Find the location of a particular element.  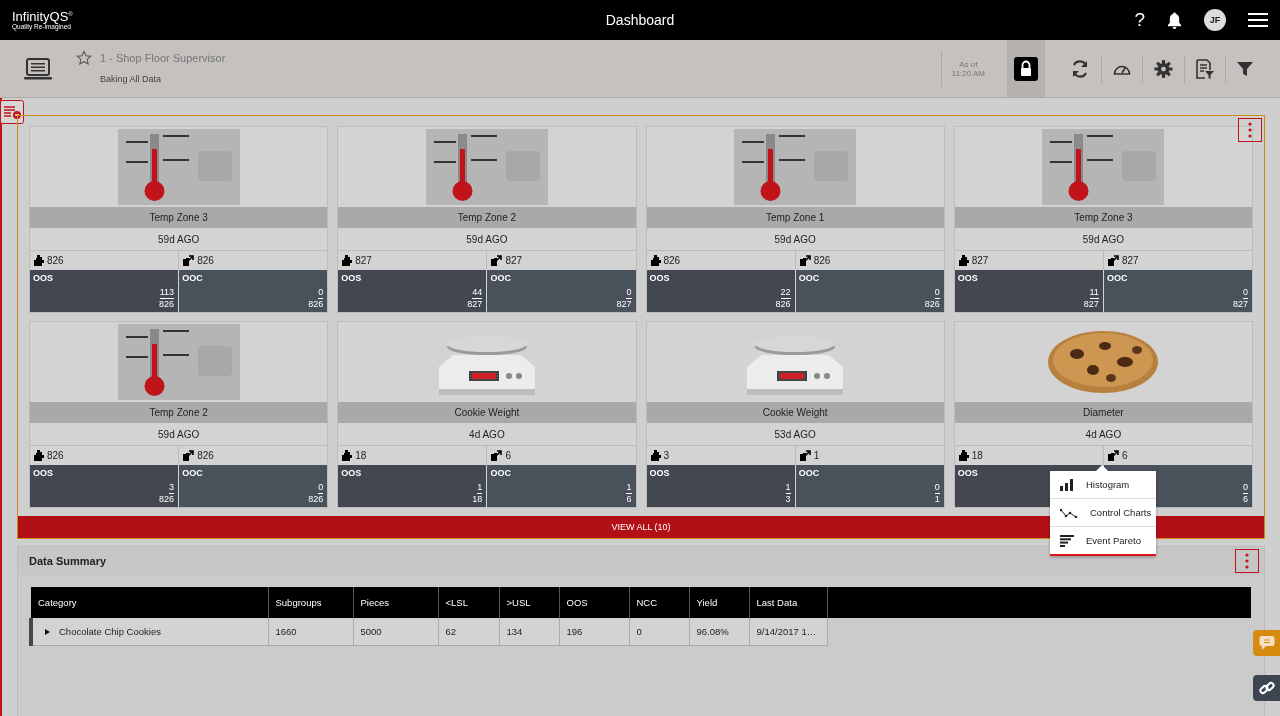

monitor-tile: Cookie Weight 4d AGO 18 6 OOS 1 18 OOC 1 6 is located at coordinates (487, 414).